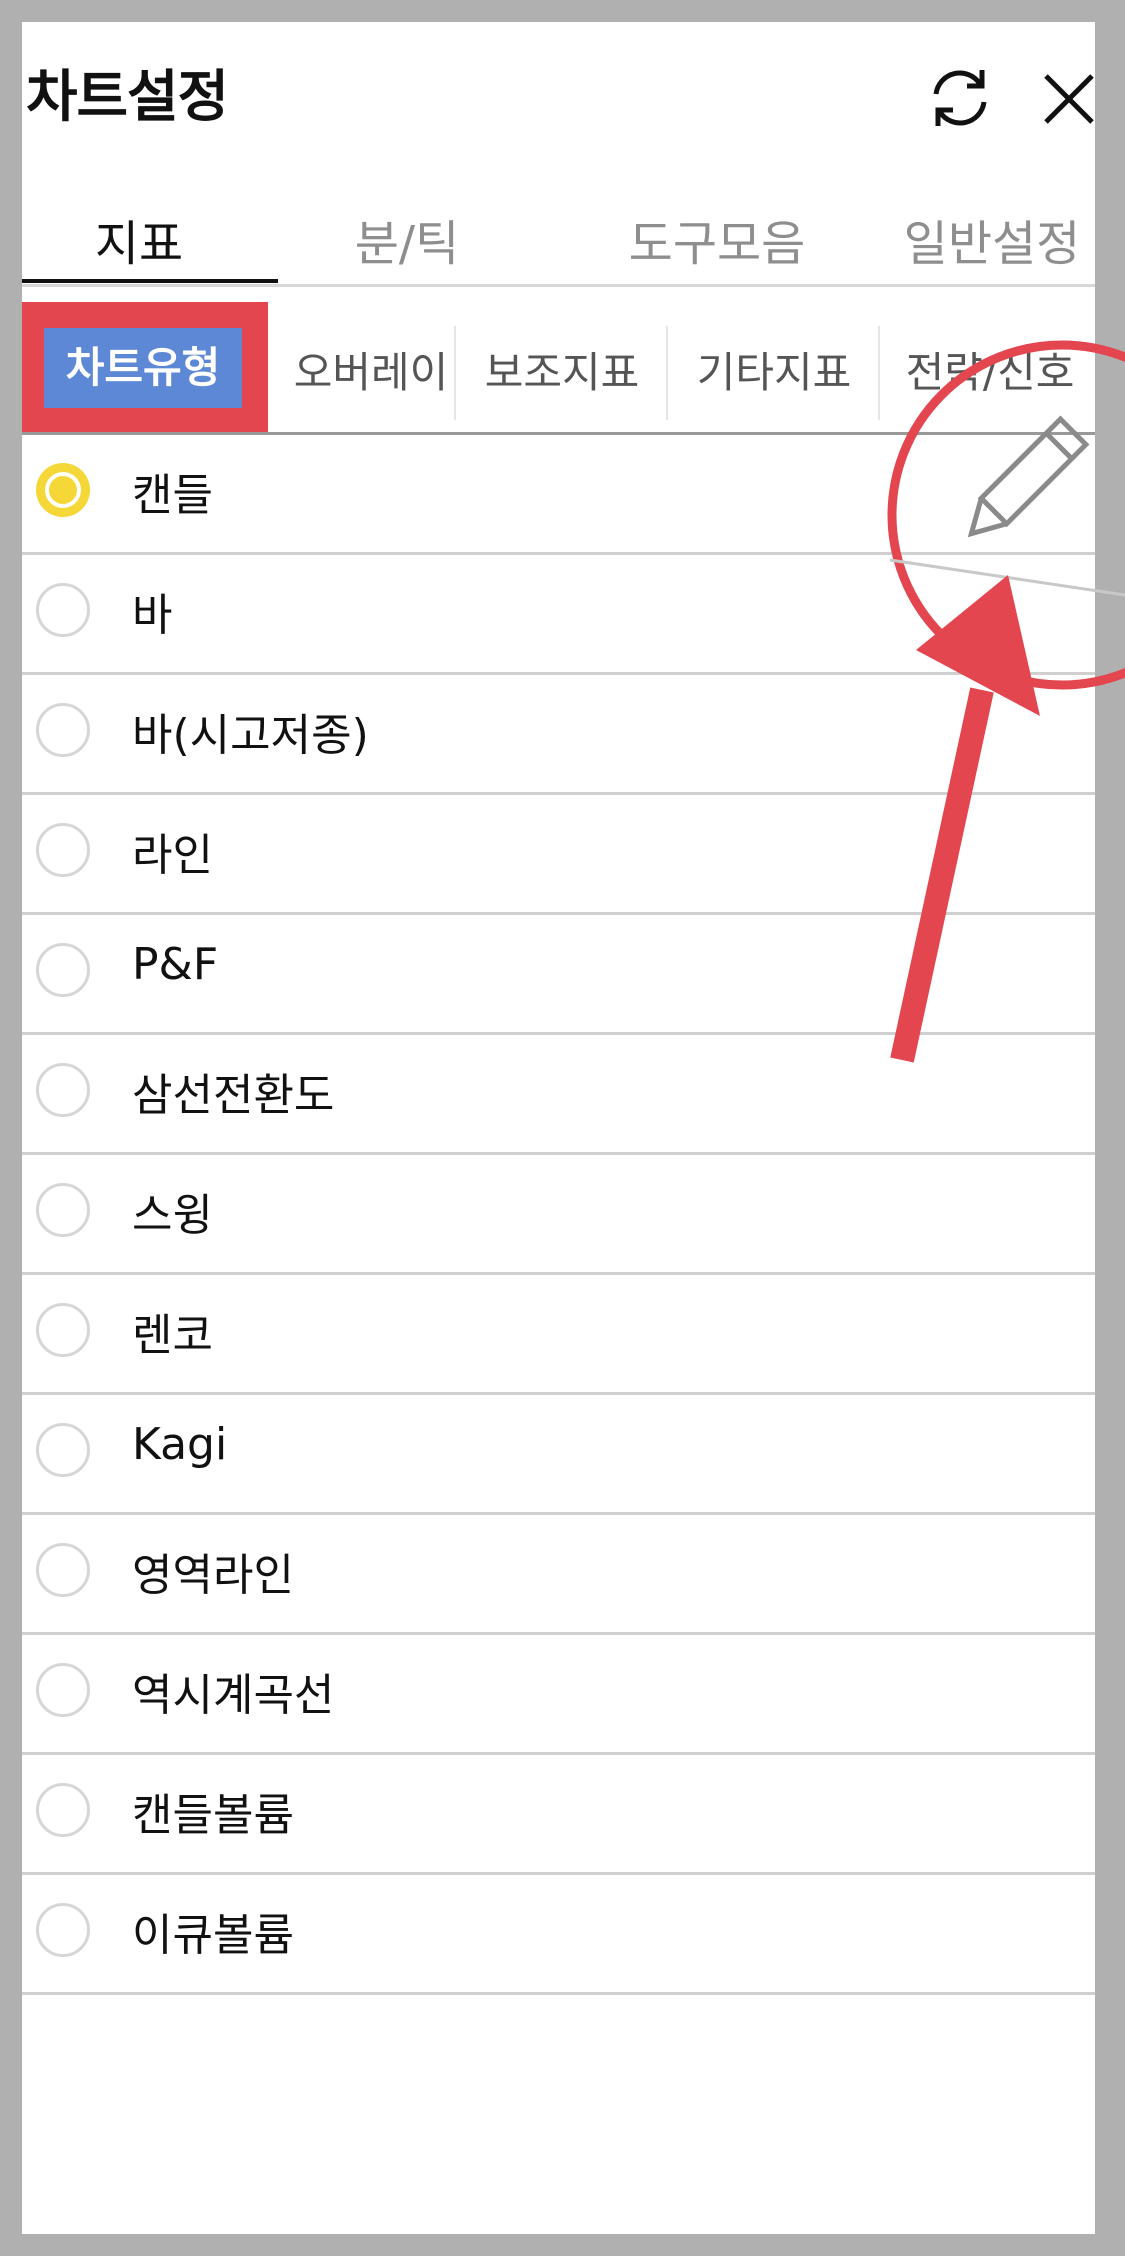 This screenshot has width=1125, height=2256. What do you see at coordinates (773, 373) in the screenshot?
I see `subtab-other-indicator: 기타지표` at bounding box center [773, 373].